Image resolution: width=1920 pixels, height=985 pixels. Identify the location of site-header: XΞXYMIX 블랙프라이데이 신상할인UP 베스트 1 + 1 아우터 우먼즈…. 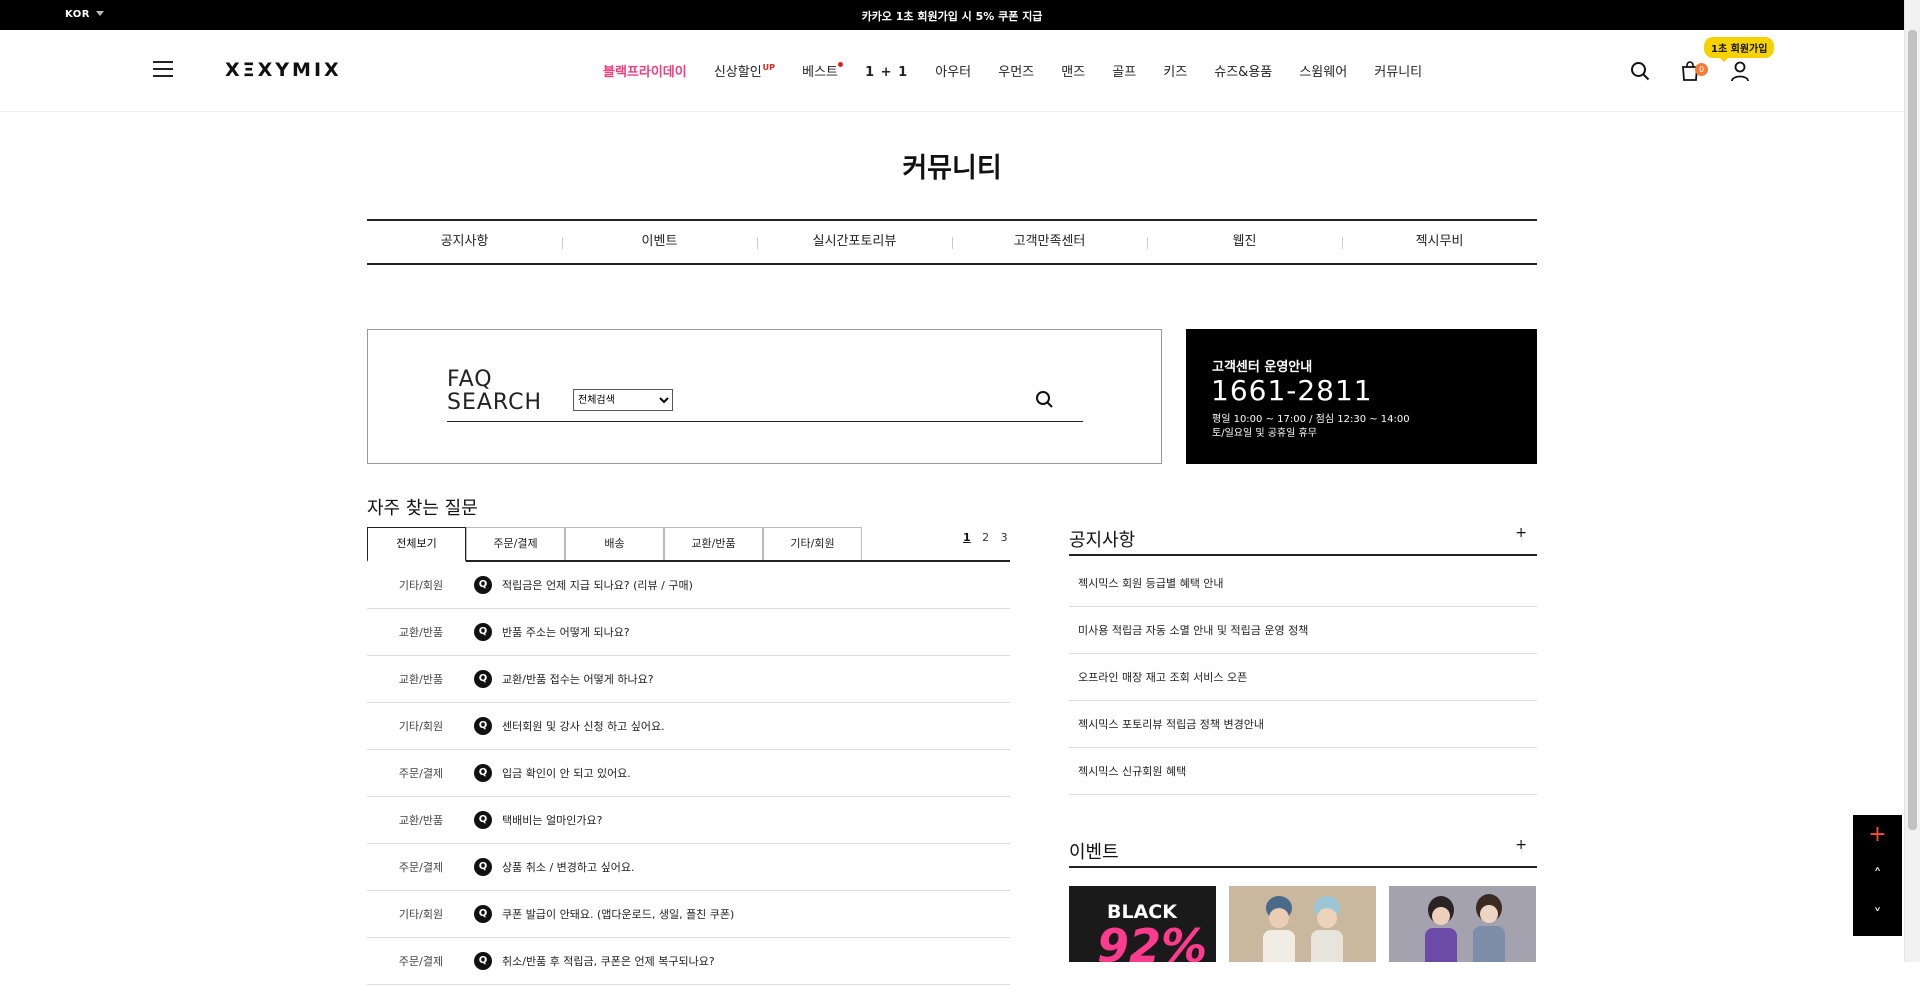
(952, 71).